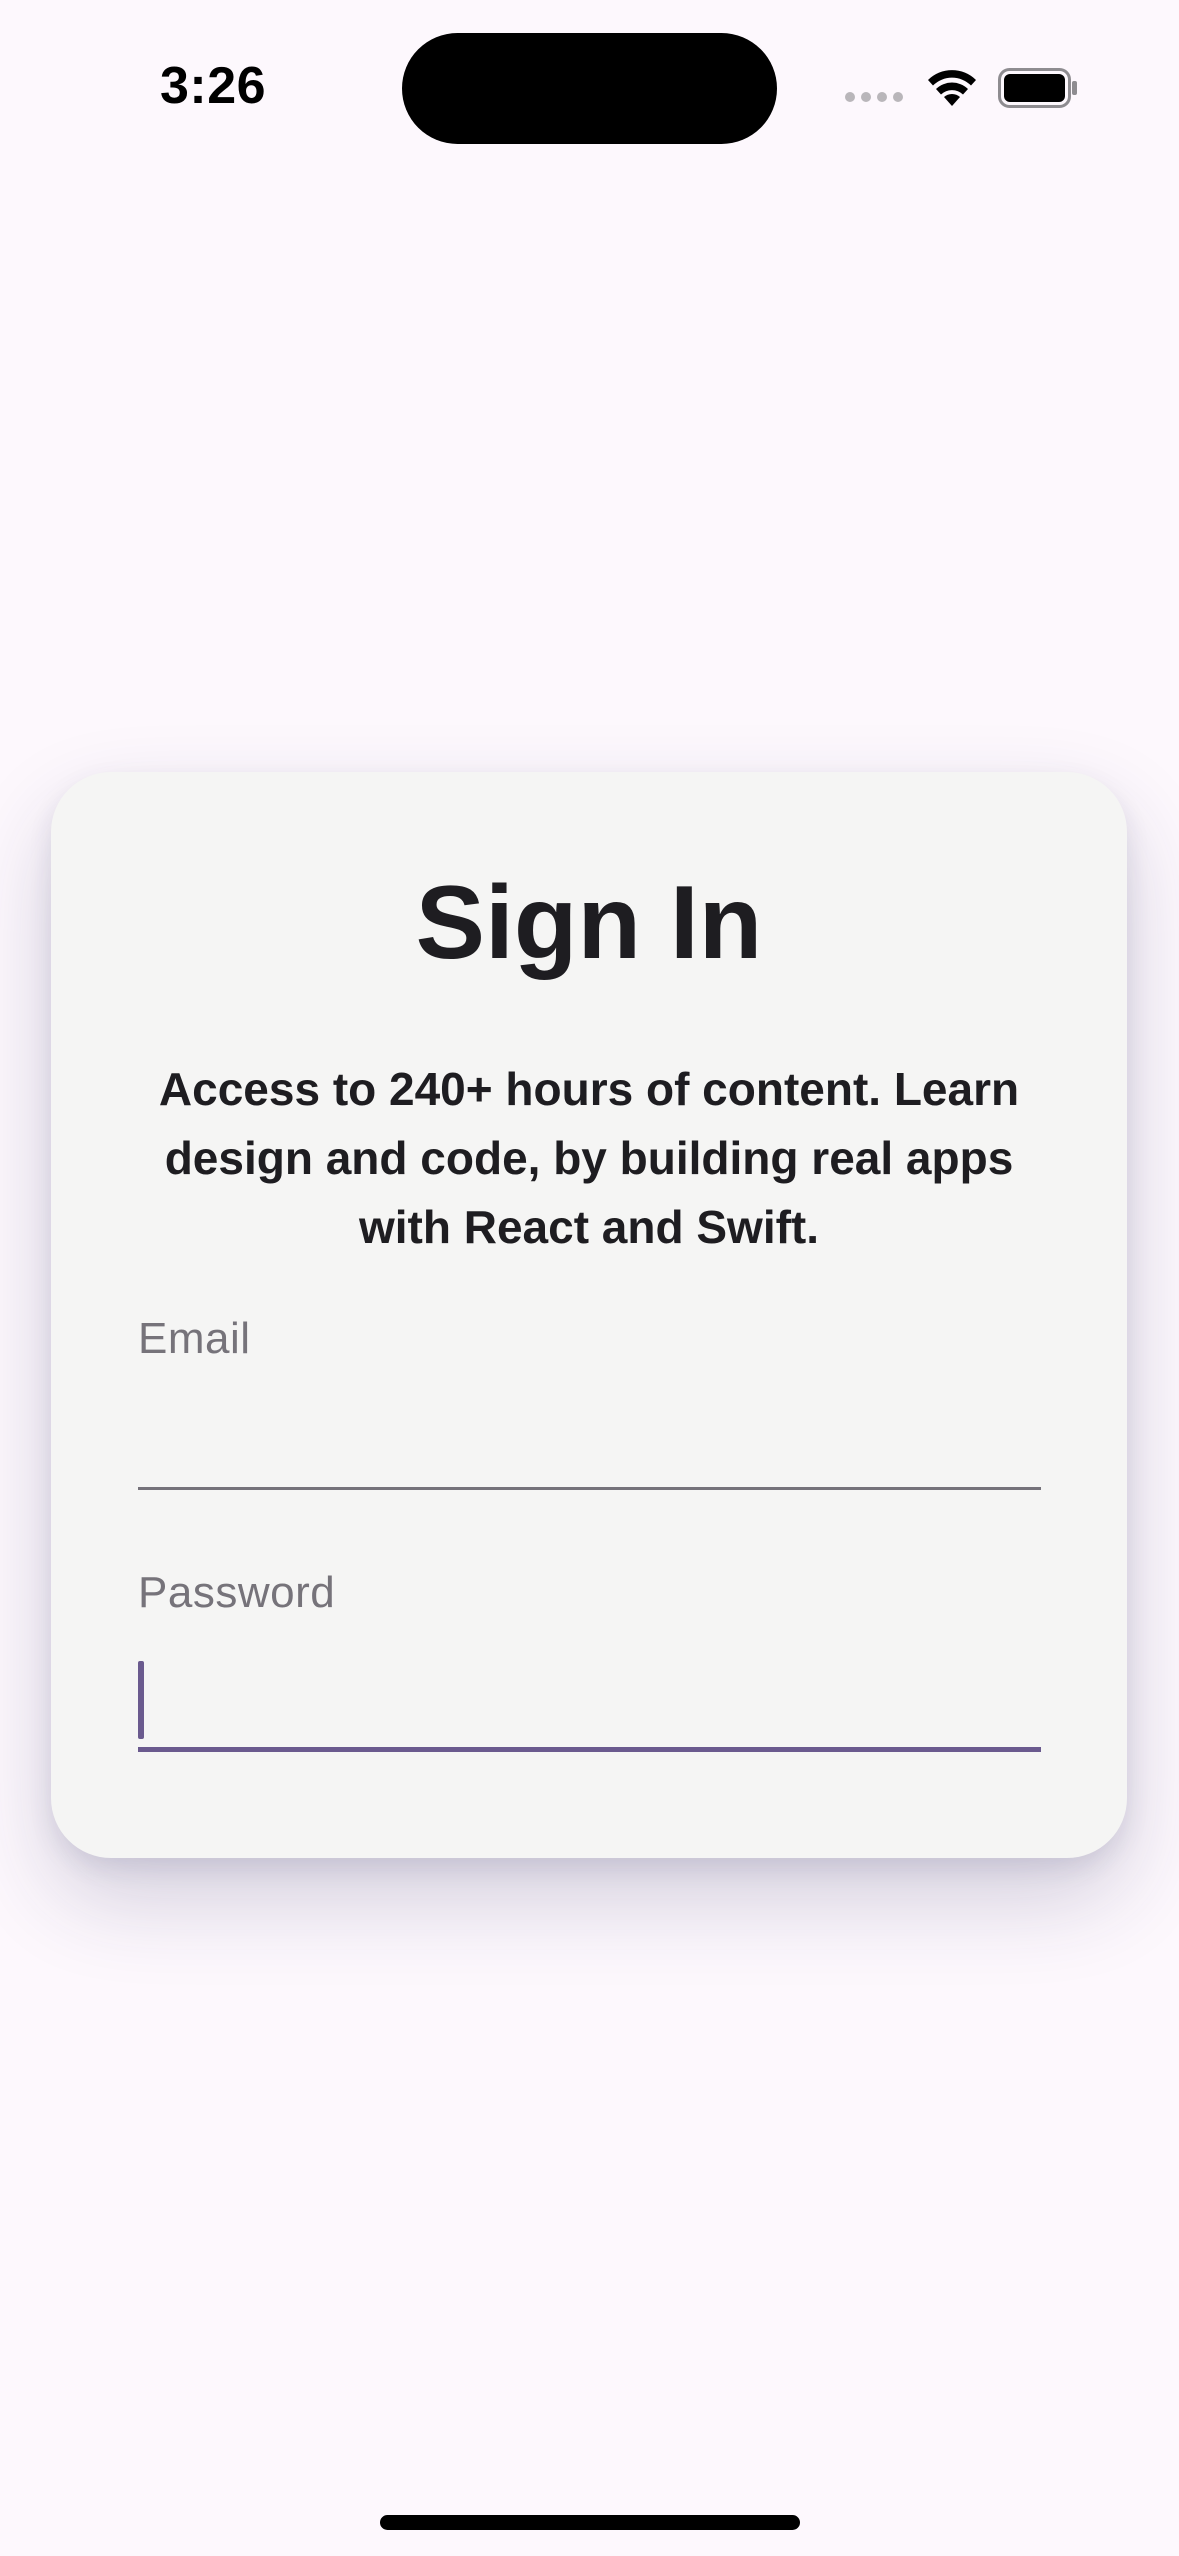 Image resolution: width=1179 pixels, height=2556 pixels. Describe the element at coordinates (589, 88) in the screenshot. I see `dynamic-island` at that location.